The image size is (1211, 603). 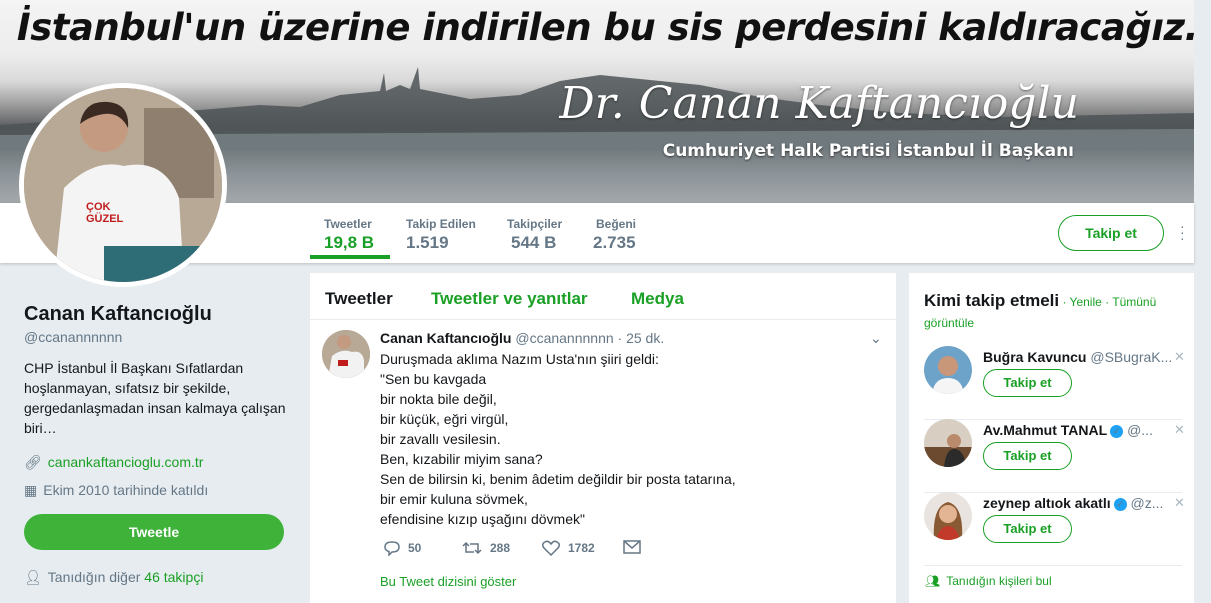 What do you see at coordinates (614, 242) in the screenshot?
I see `stat-likes-value: 2.735` at bounding box center [614, 242].